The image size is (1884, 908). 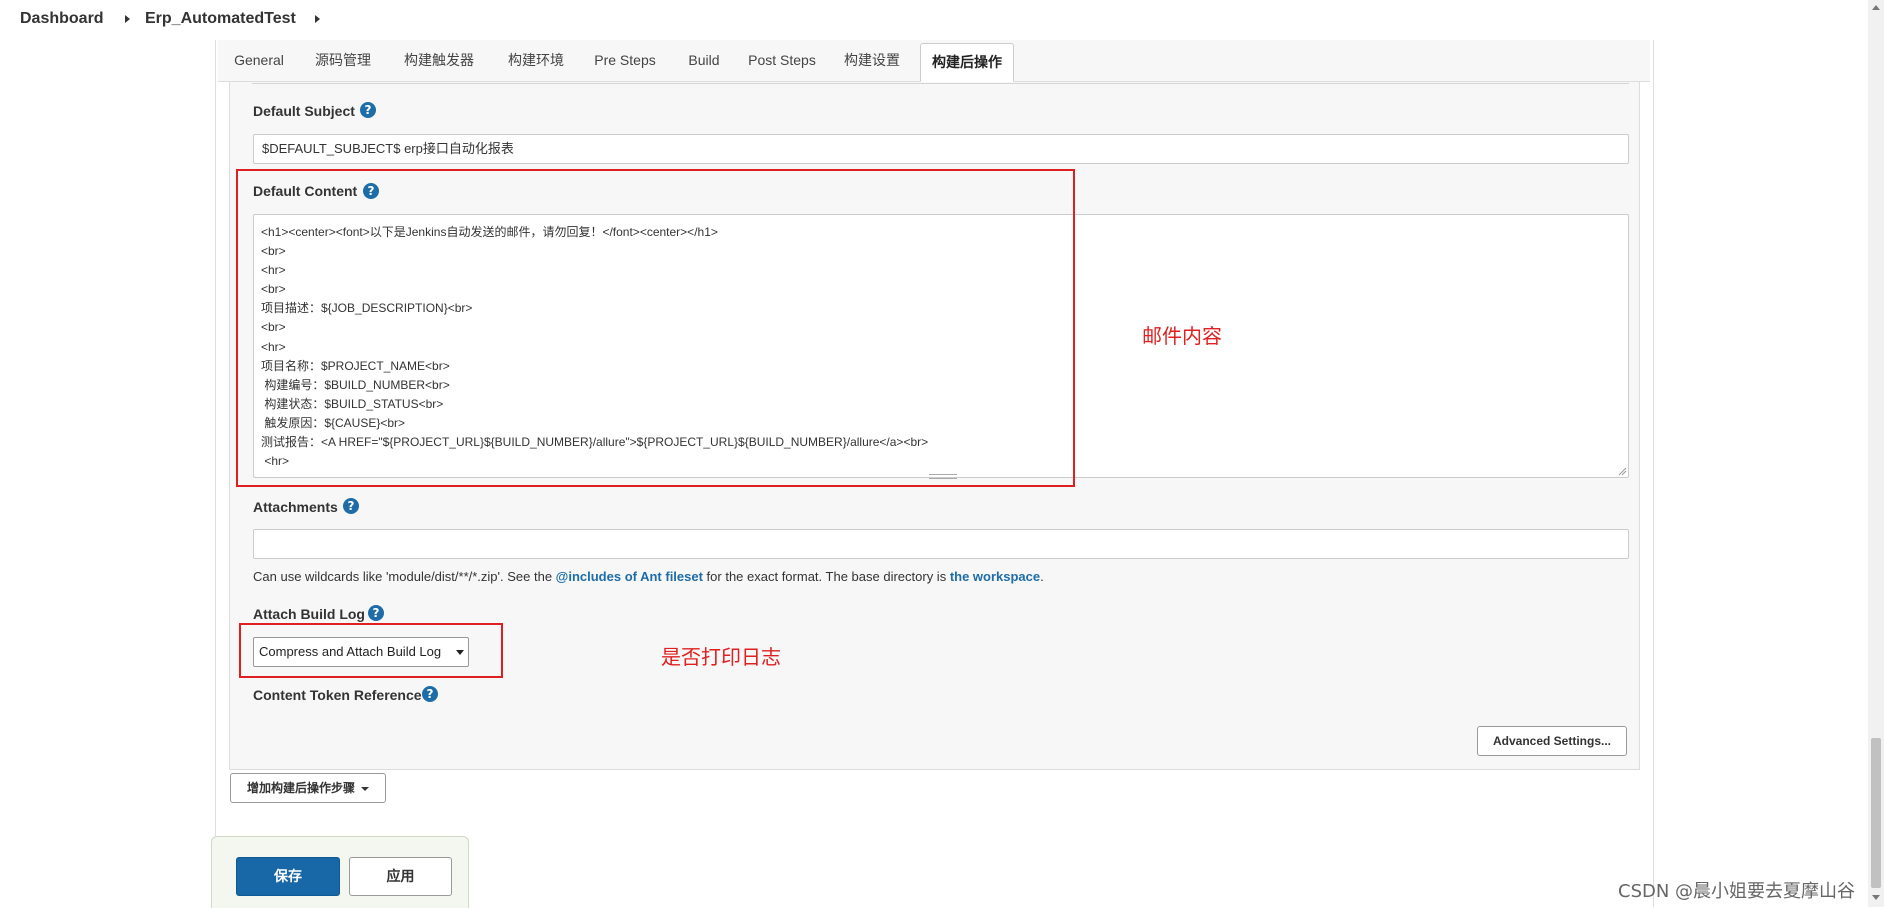 What do you see at coordinates (304, 111) in the screenshot?
I see `default-subject-label: Default Subject` at bounding box center [304, 111].